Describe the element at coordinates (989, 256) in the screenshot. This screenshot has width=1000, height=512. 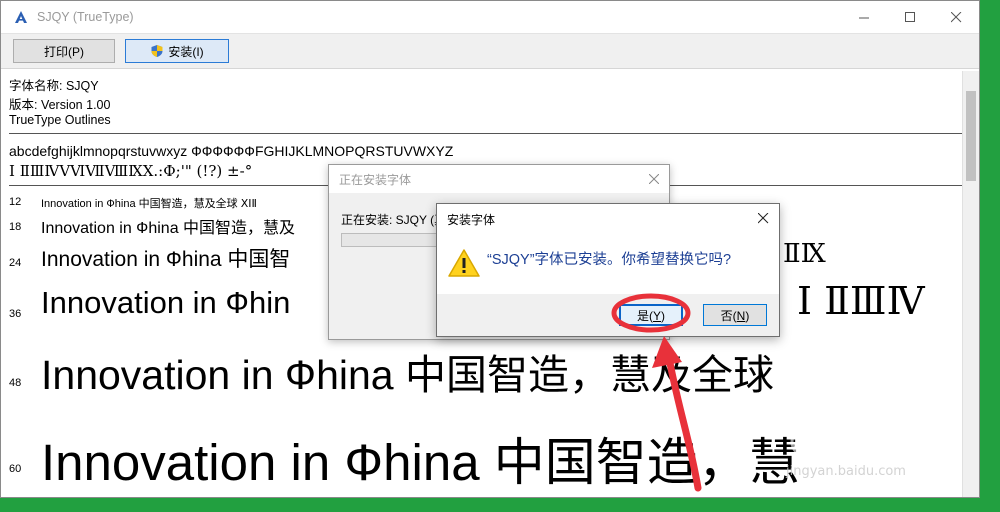
I see `desktop-right-strip` at that location.